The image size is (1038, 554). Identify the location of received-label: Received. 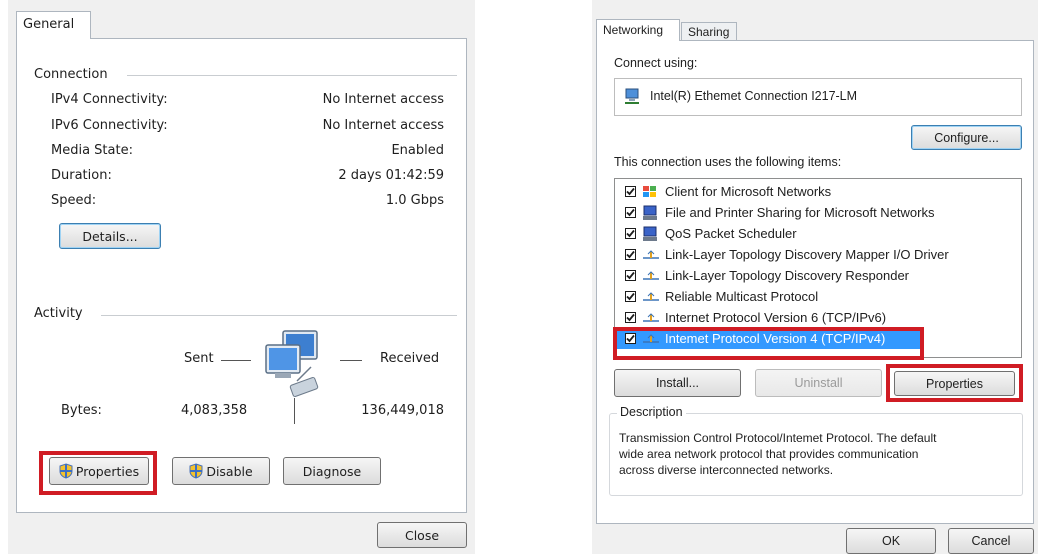
(410, 358).